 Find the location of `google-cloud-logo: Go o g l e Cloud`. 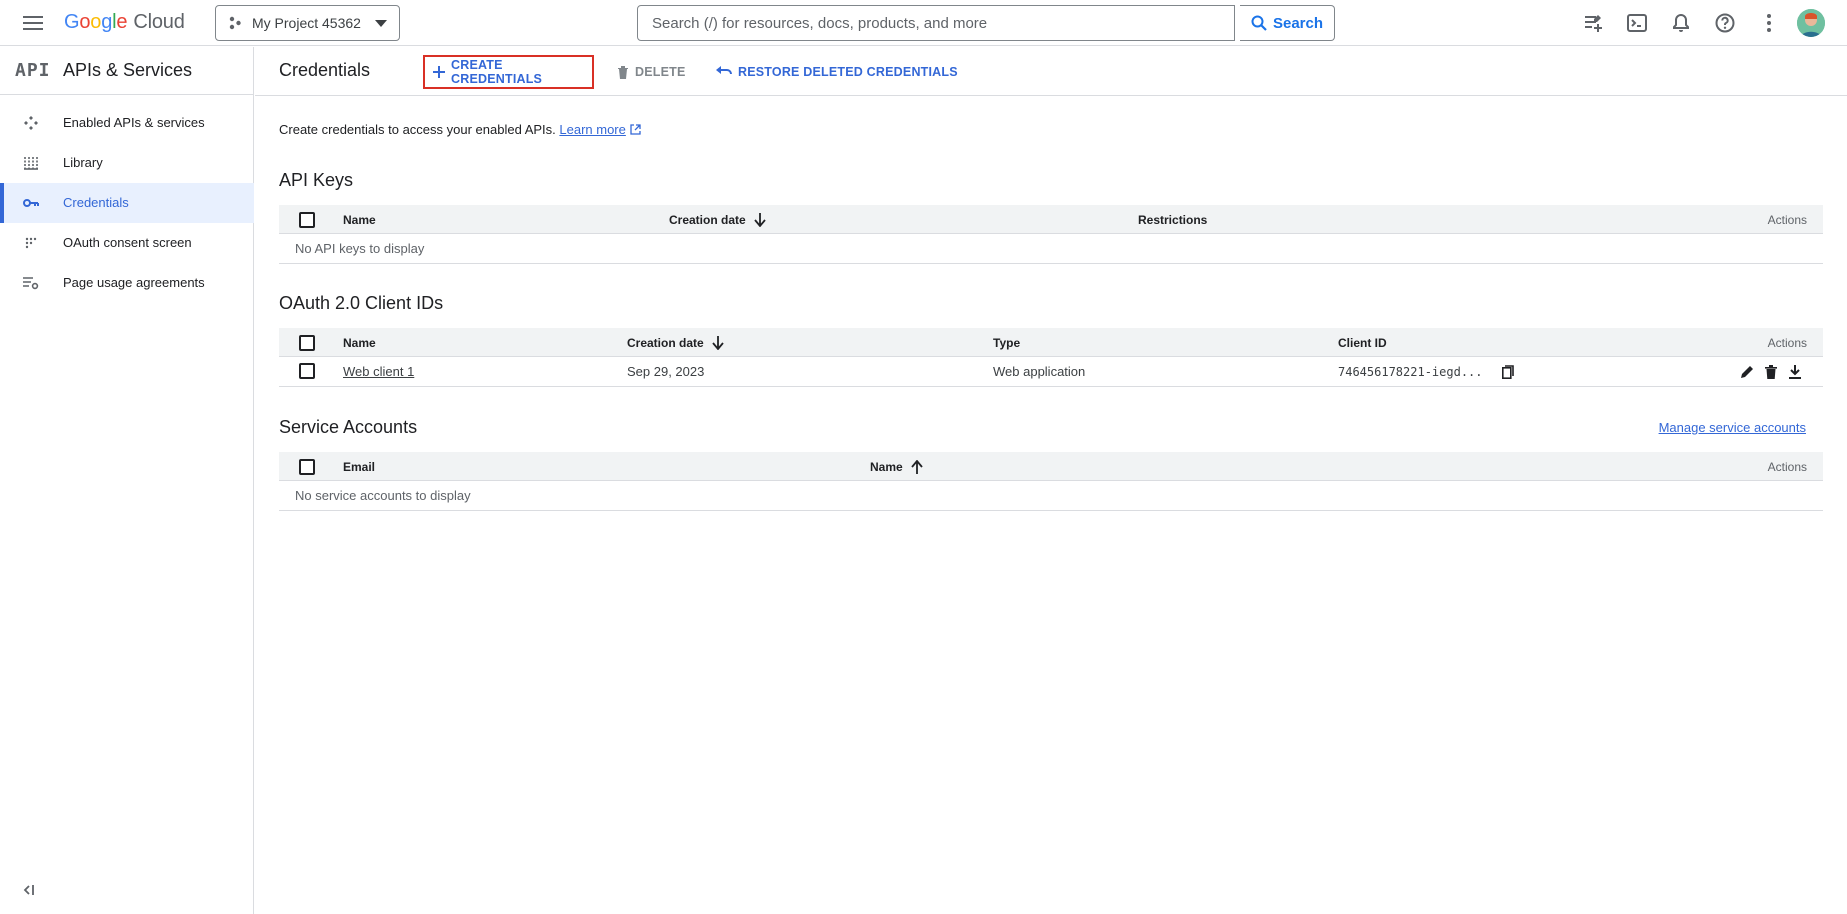

google-cloud-logo: Go o g l e Cloud is located at coordinates (124, 22).